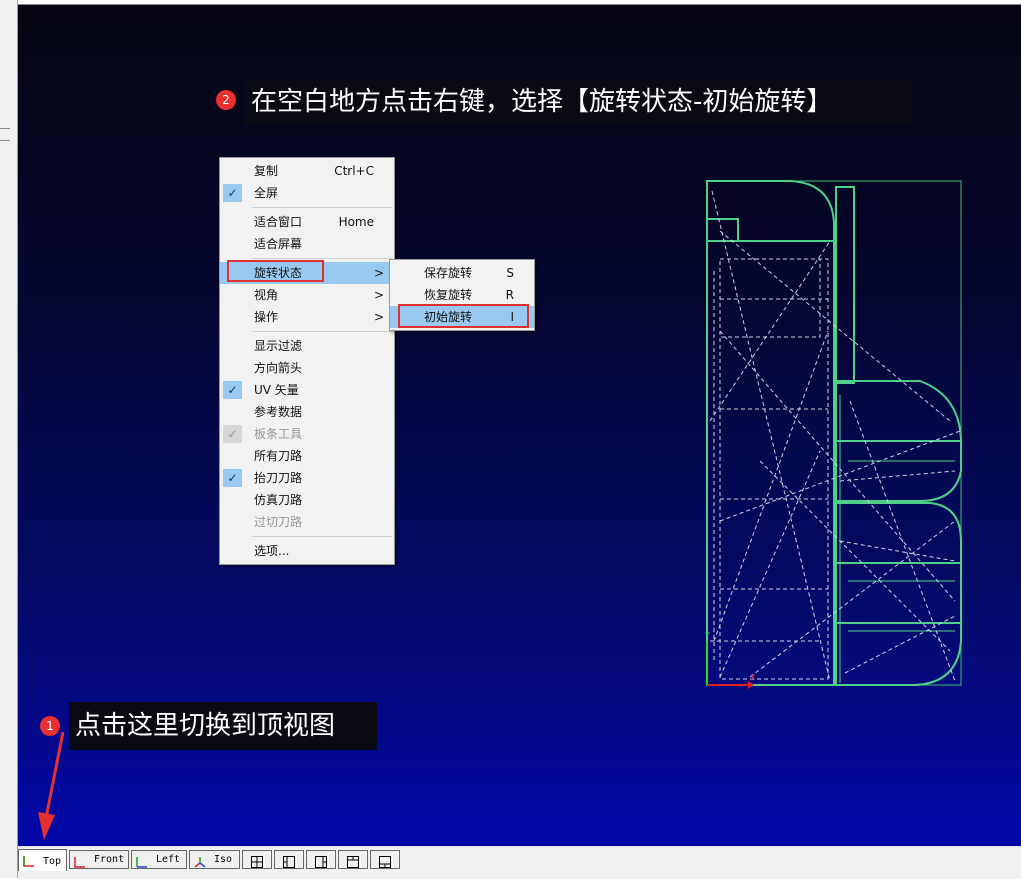  What do you see at coordinates (307, 434) in the screenshot?
I see `menu-item-strip-tool: ✓ 板条工具` at bounding box center [307, 434].